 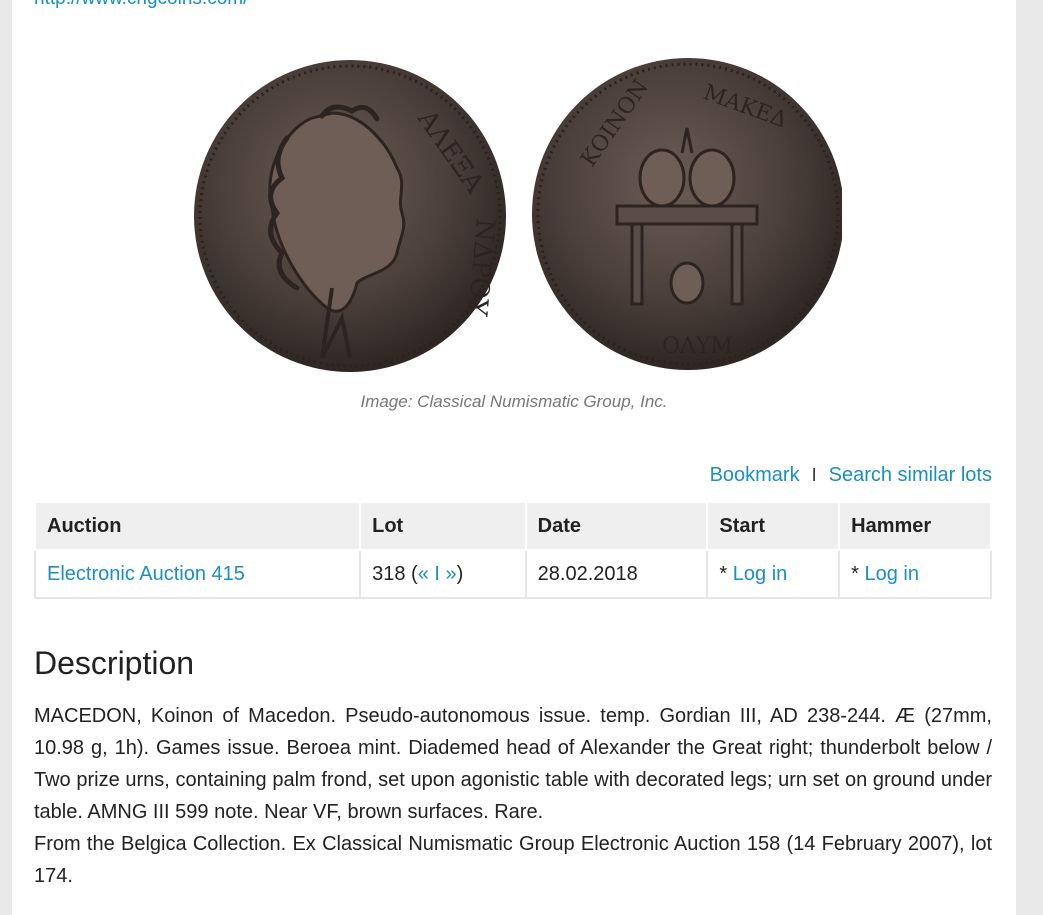 I want to click on cell-start: * Log in, so click(x=773, y=574).